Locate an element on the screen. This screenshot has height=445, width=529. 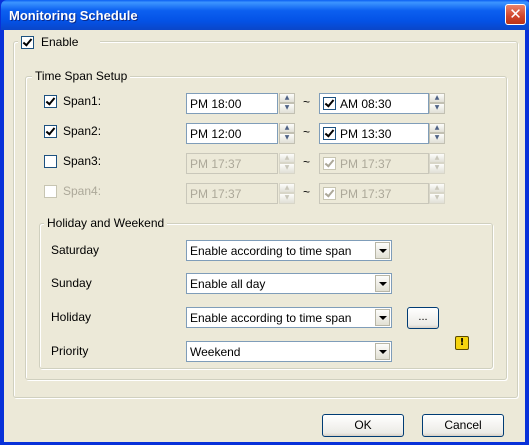
span1-start-time: PM 18:00 is located at coordinates (232, 103).